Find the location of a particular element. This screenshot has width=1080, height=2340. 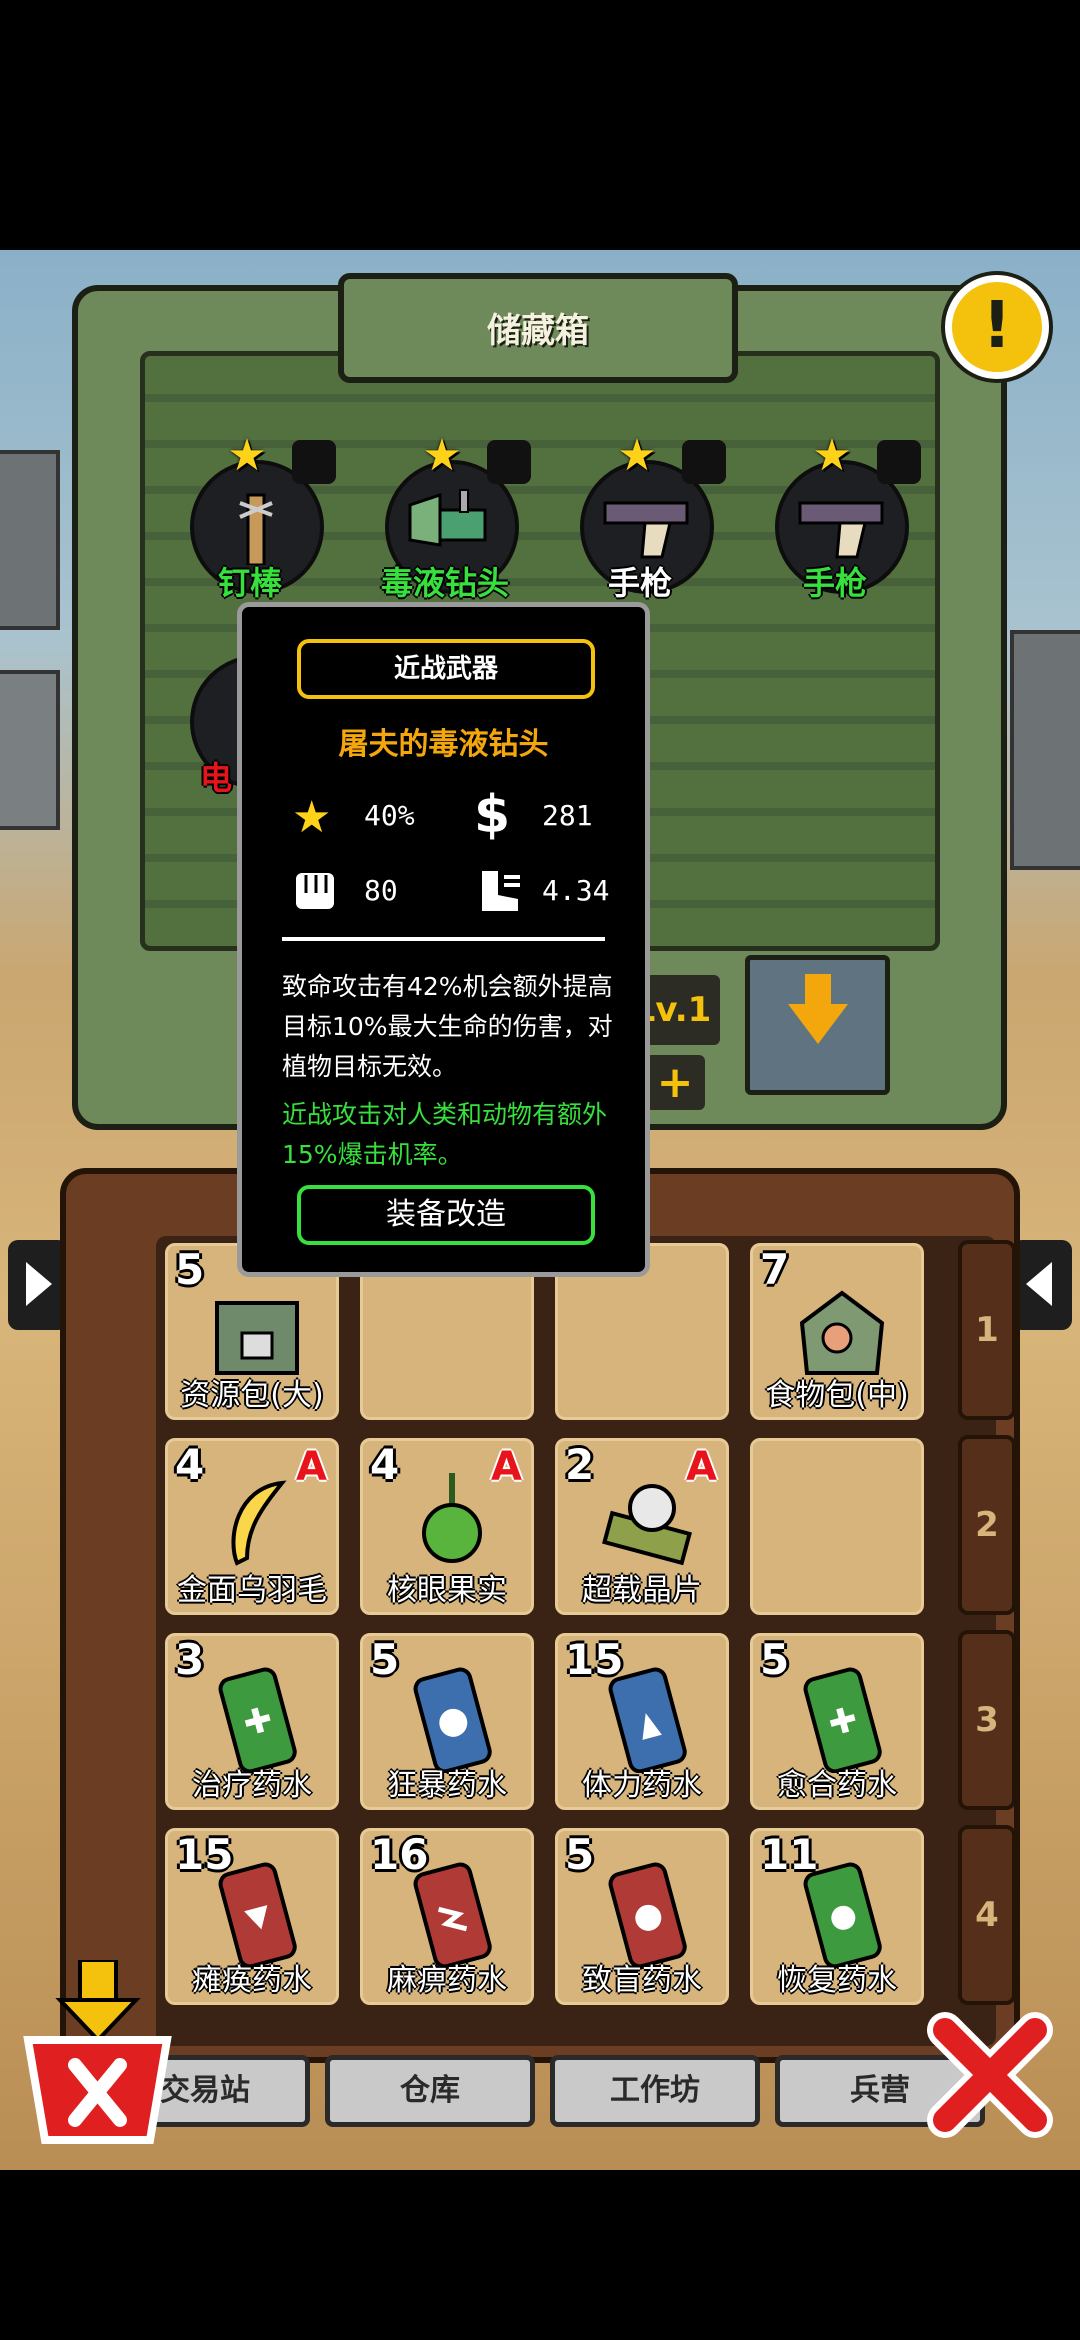

inventory-slot: 15 瘫痪药水 is located at coordinates (252, 1916).